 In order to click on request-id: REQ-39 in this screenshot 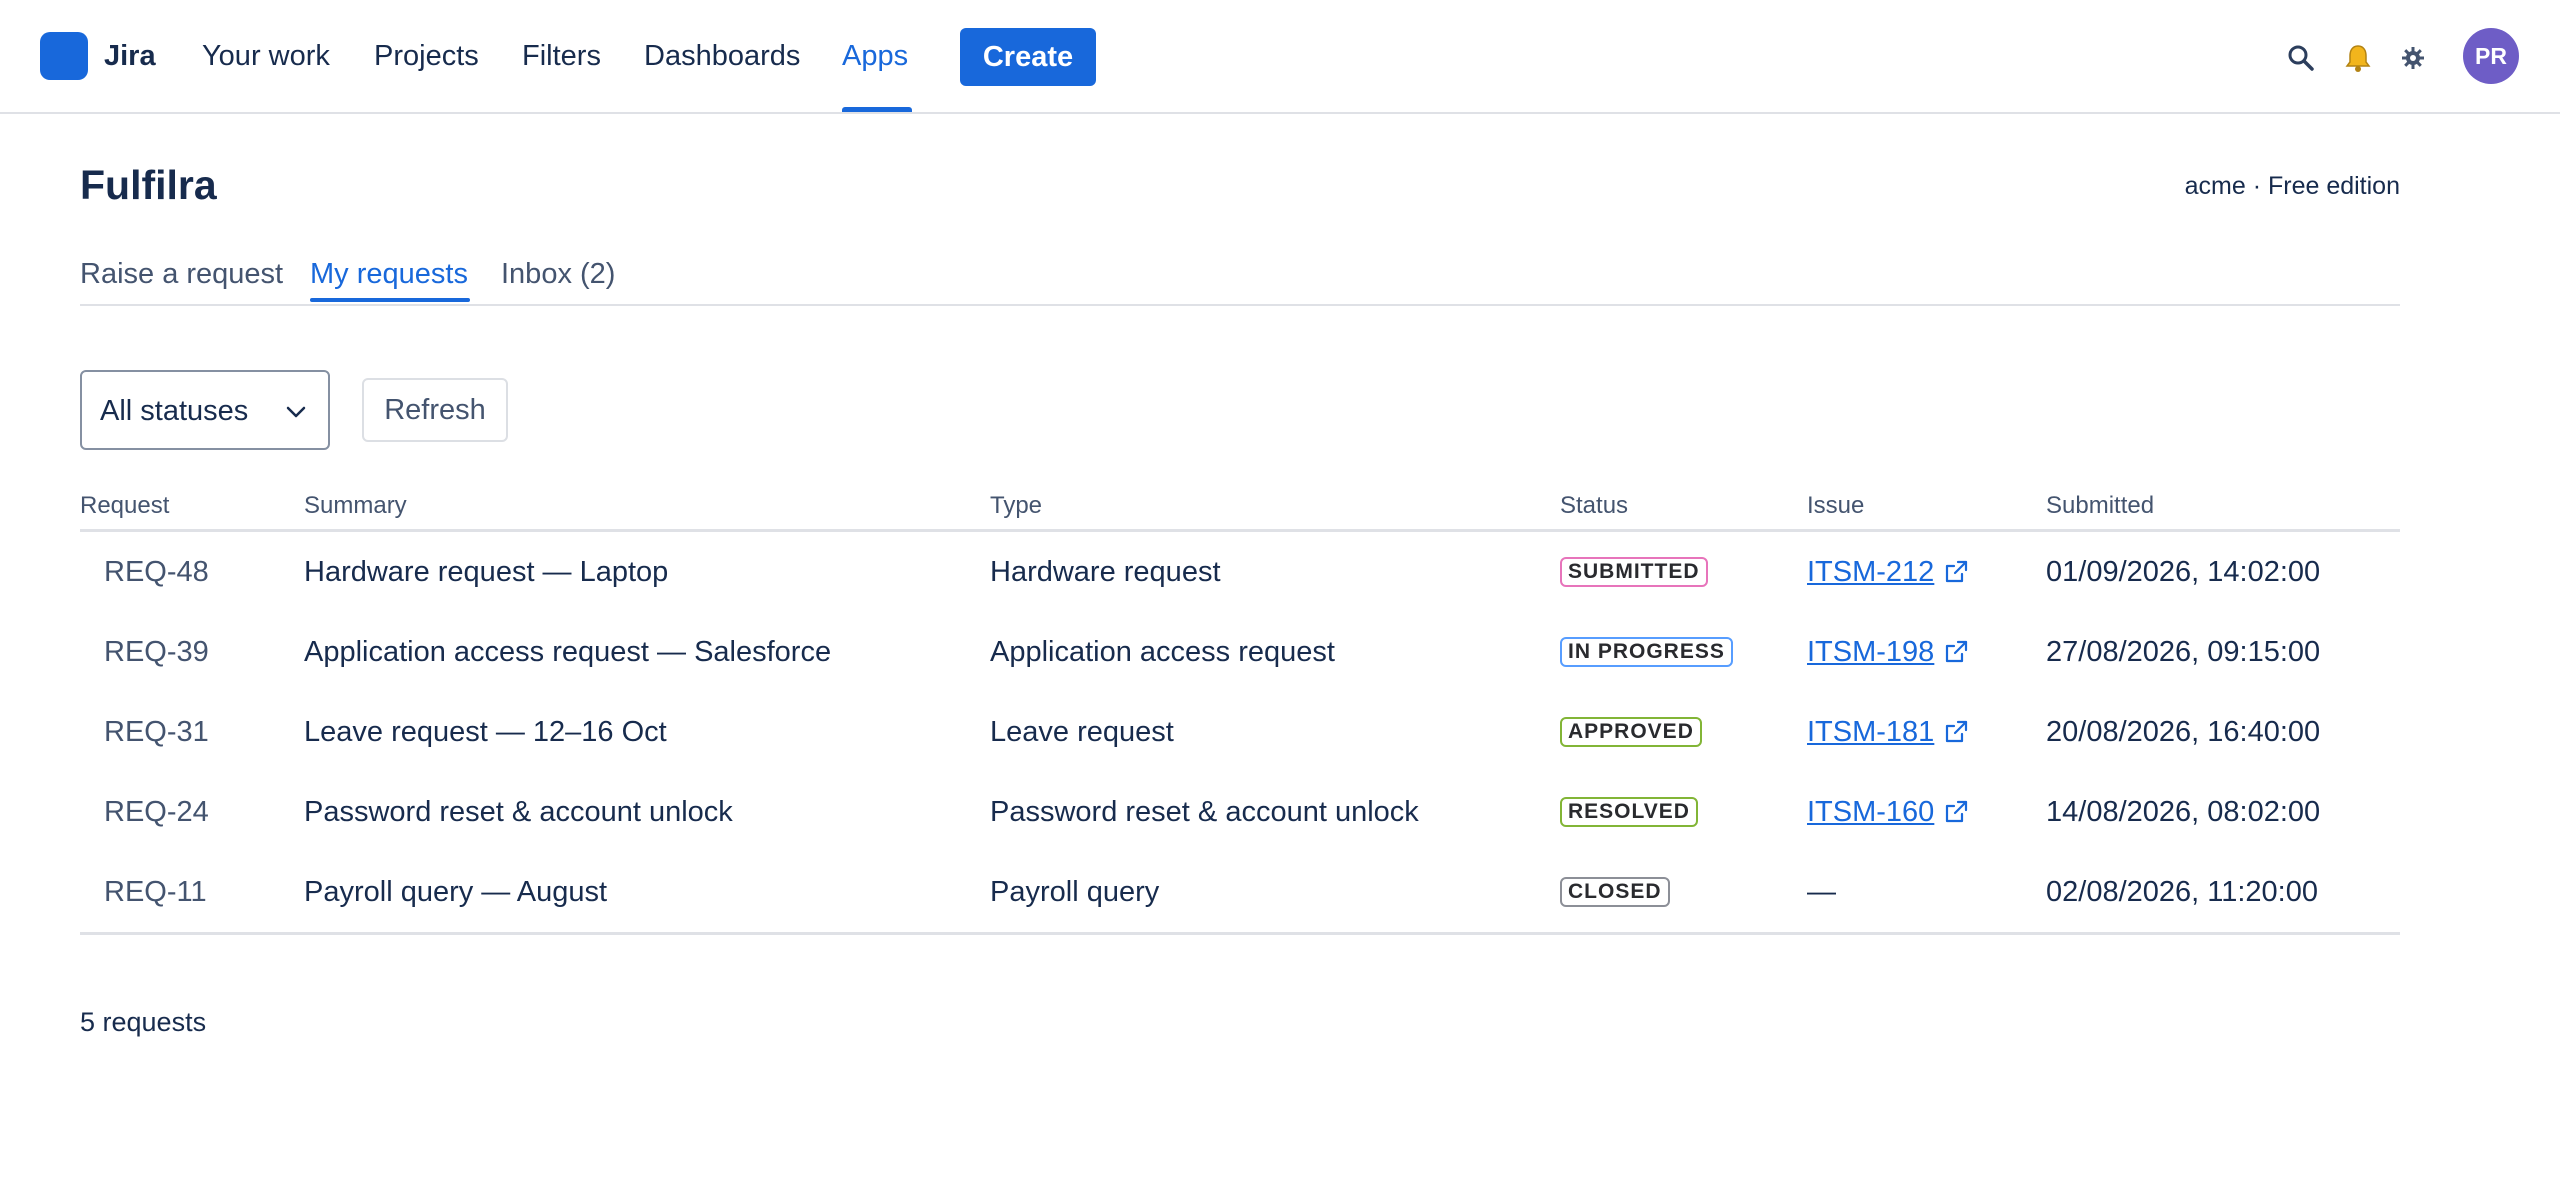, I will do `click(156, 652)`.